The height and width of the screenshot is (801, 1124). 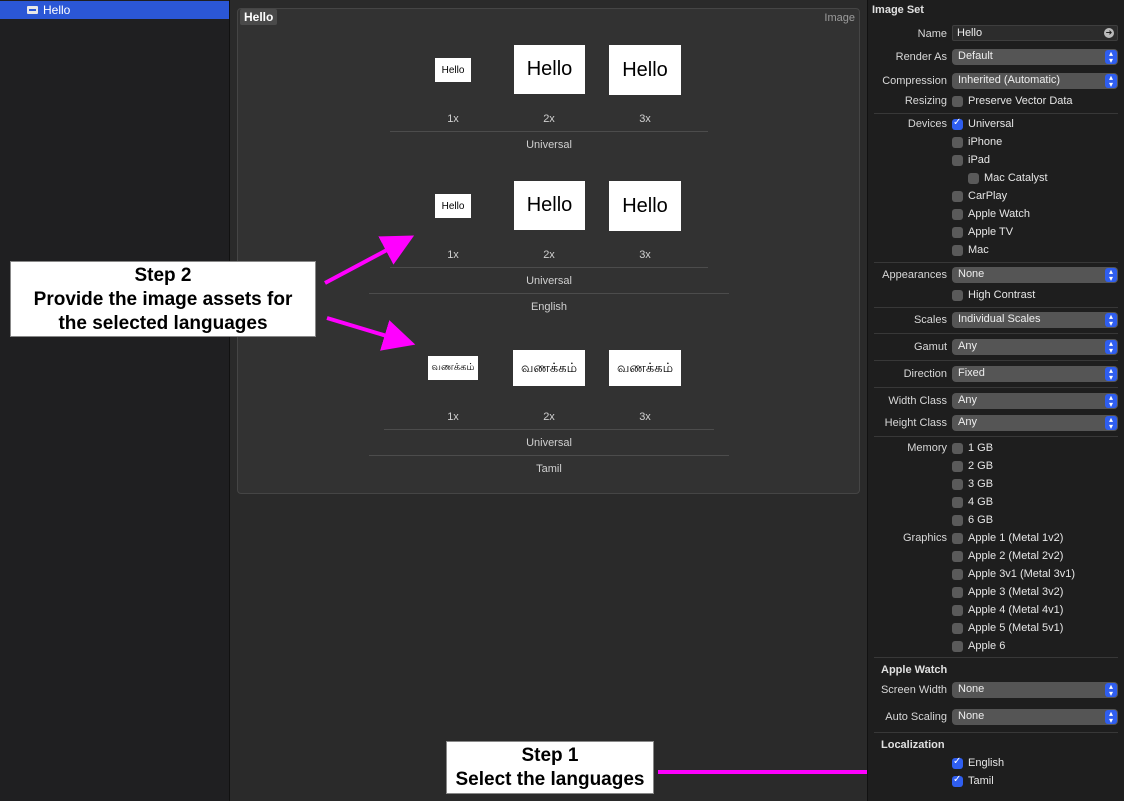 I want to click on device-iphone-checkbox, so click(x=957, y=142).